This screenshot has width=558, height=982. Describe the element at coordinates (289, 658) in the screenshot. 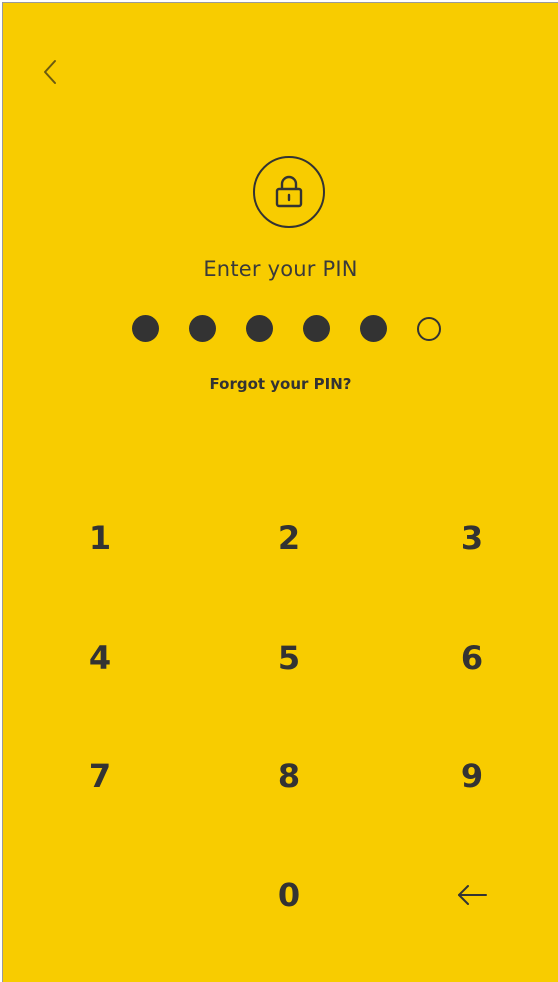

I see `key-5: 5` at that location.